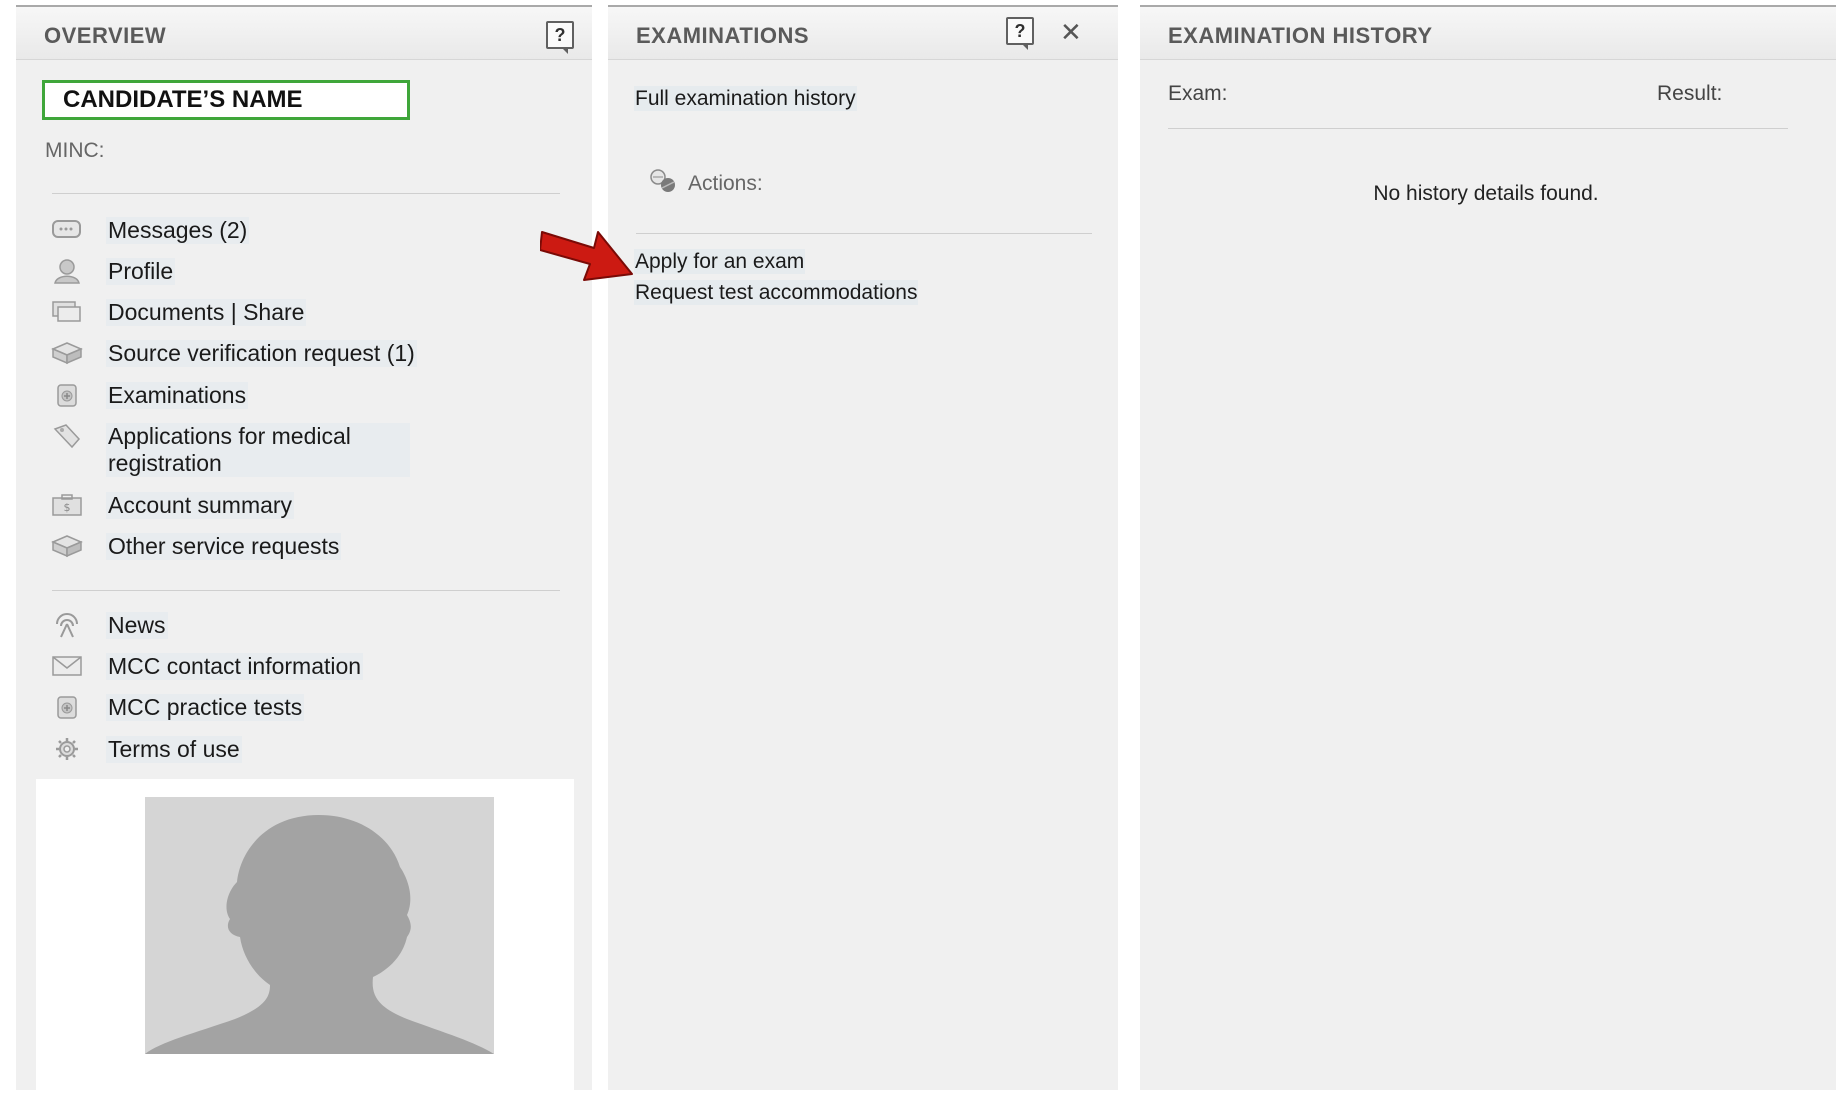 This screenshot has height=1097, width=1836. What do you see at coordinates (261, 353) in the screenshot?
I see `nav-label: Source verification request (1)` at bounding box center [261, 353].